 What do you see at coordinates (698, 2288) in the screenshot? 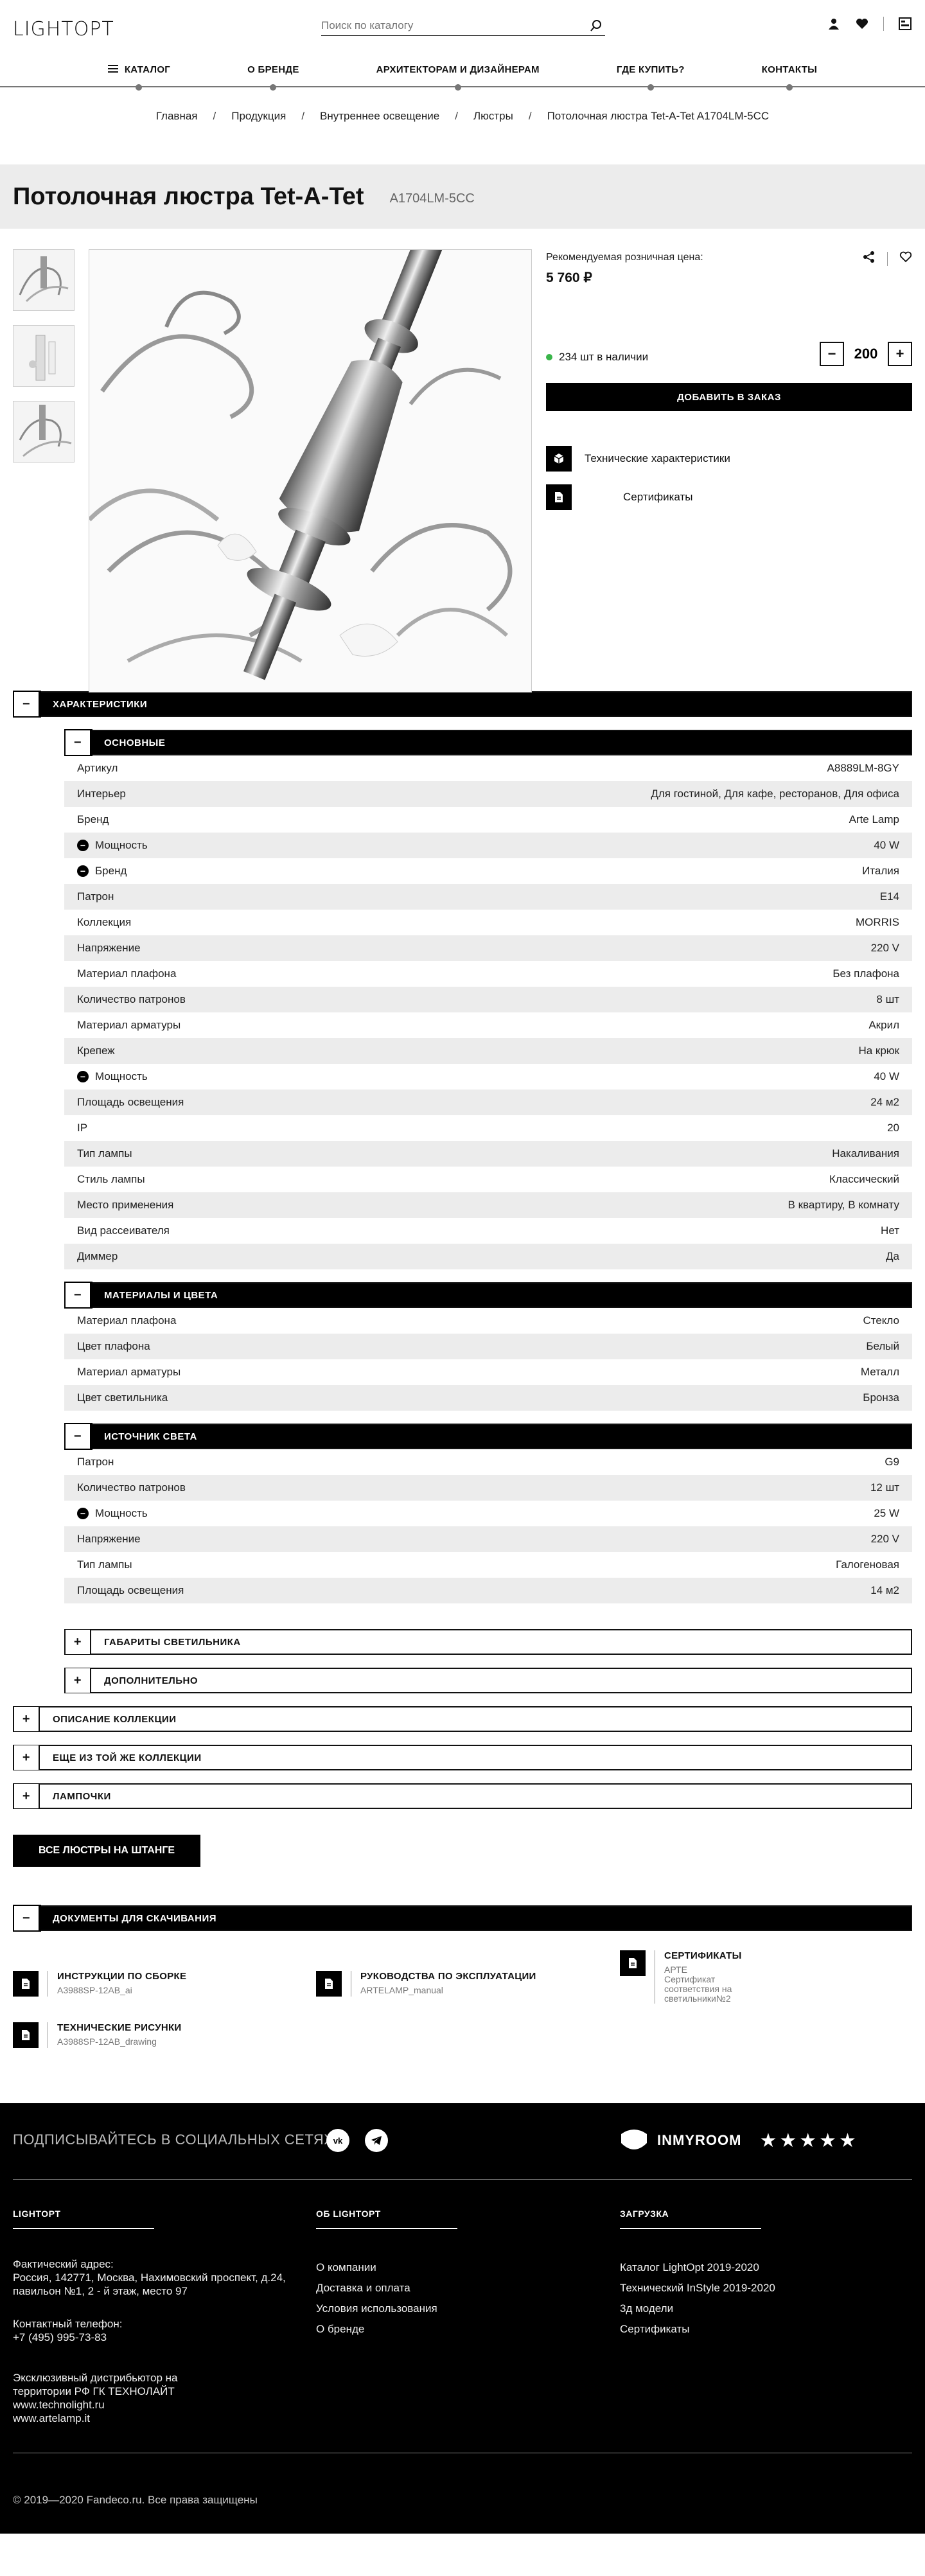
I see `footer-link: Технический InStyle 2019-2020` at bounding box center [698, 2288].